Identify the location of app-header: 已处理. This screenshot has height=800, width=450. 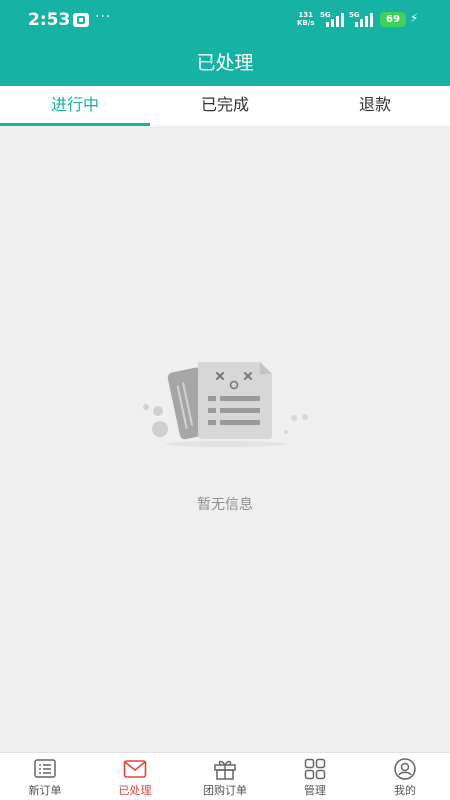
(225, 63).